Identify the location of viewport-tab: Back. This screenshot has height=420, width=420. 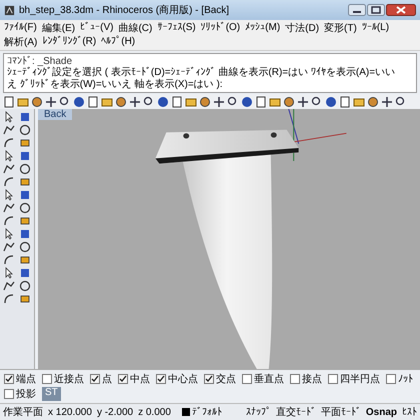
(55, 114).